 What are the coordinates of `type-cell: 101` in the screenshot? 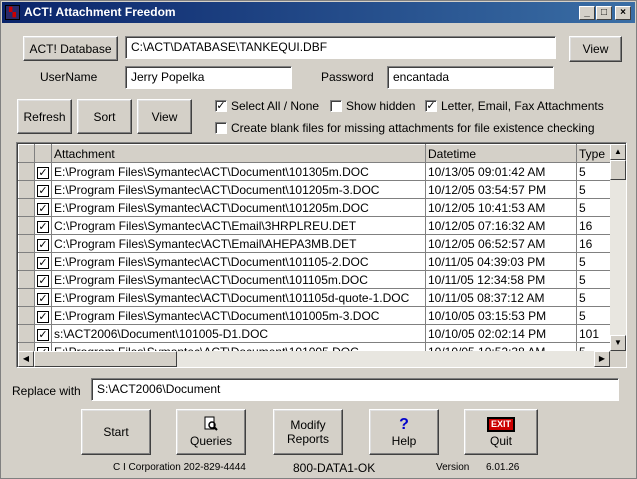 It's located at (593, 333).